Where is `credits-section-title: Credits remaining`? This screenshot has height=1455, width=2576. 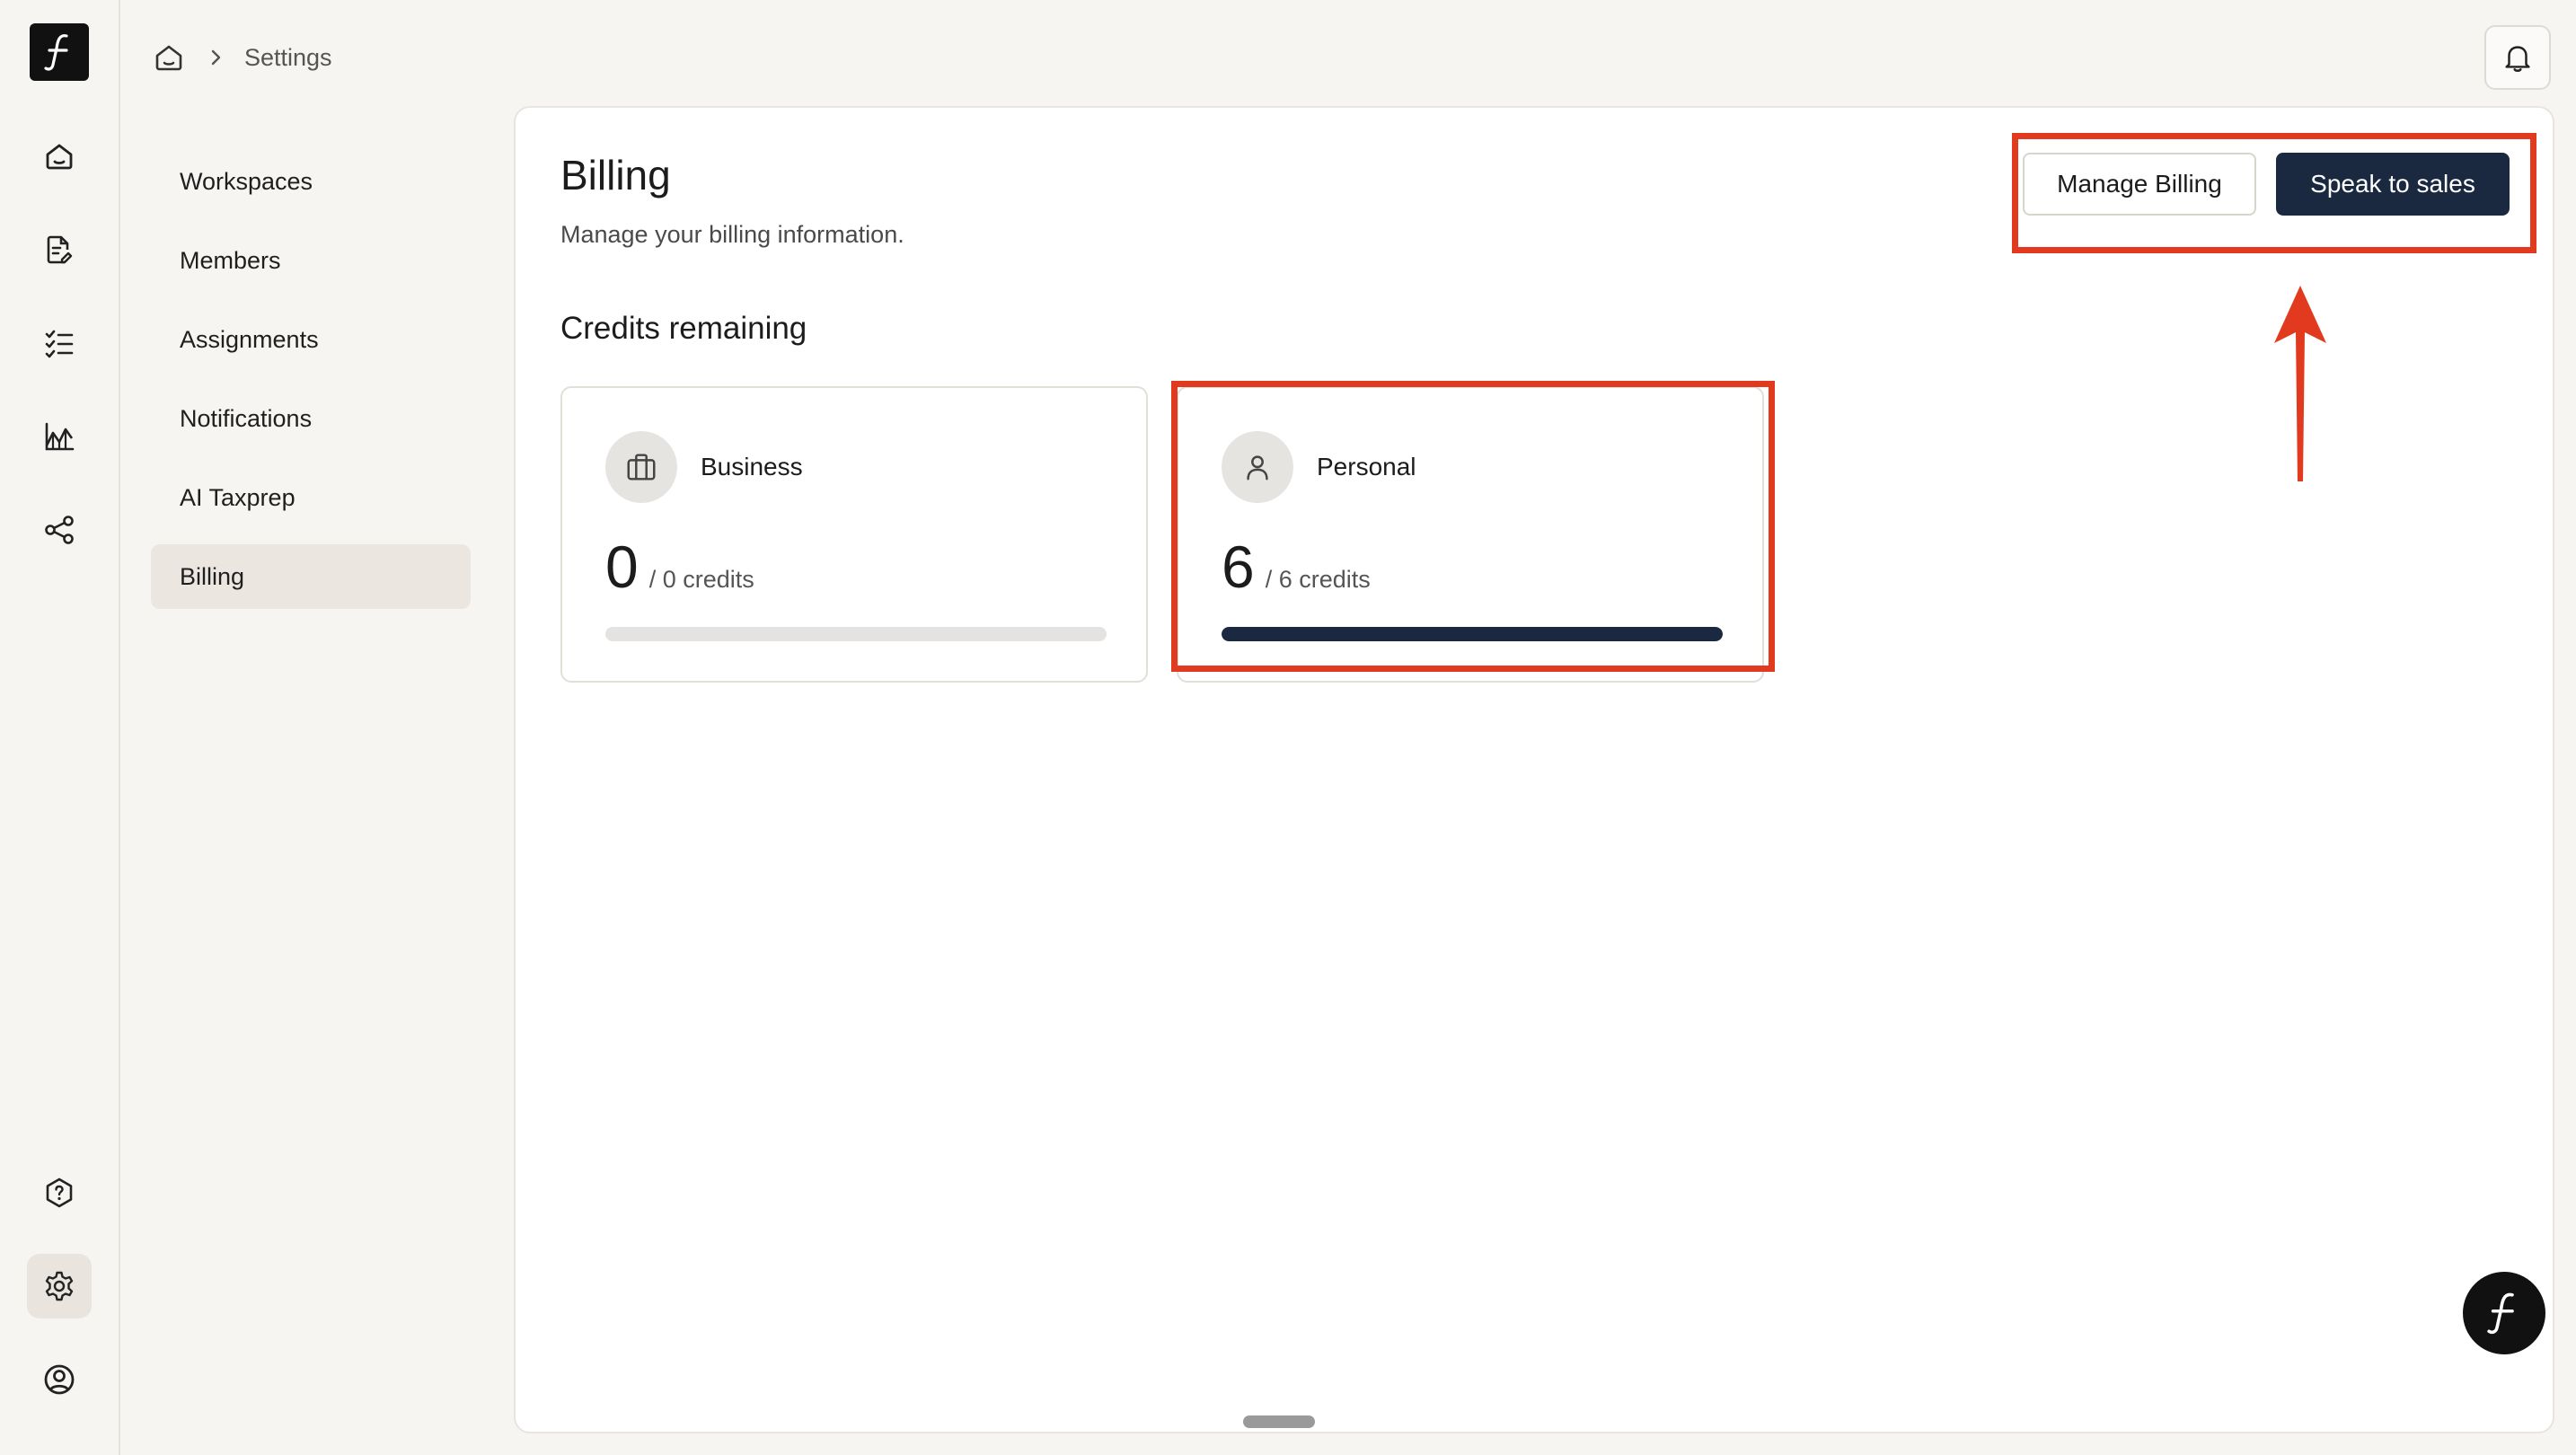
credits-section-title: Credits remaining is located at coordinates (683, 328).